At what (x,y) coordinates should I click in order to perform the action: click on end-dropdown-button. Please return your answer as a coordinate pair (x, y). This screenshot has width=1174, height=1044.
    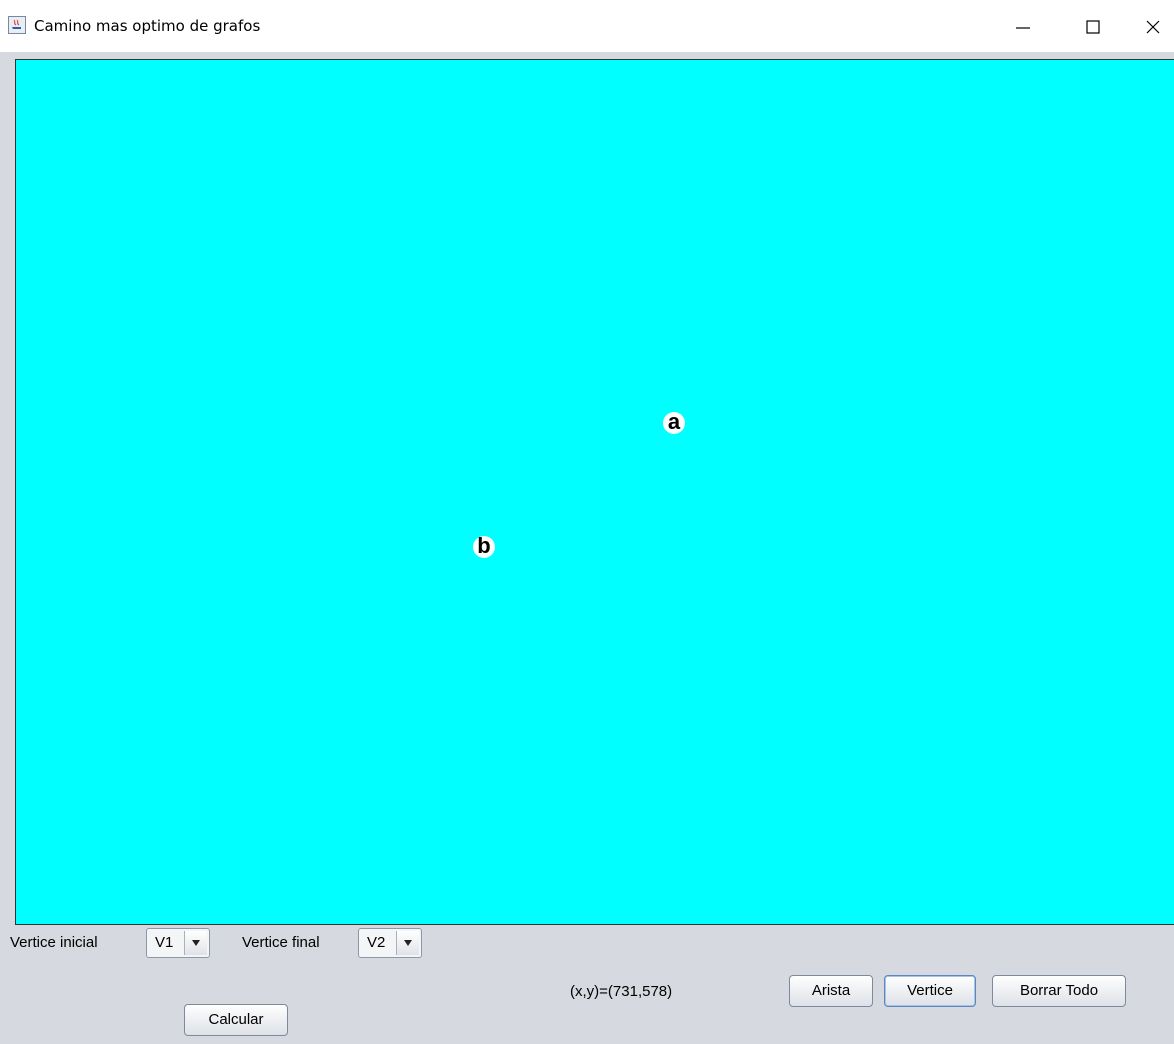
    Looking at the image, I should click on (407, 943).